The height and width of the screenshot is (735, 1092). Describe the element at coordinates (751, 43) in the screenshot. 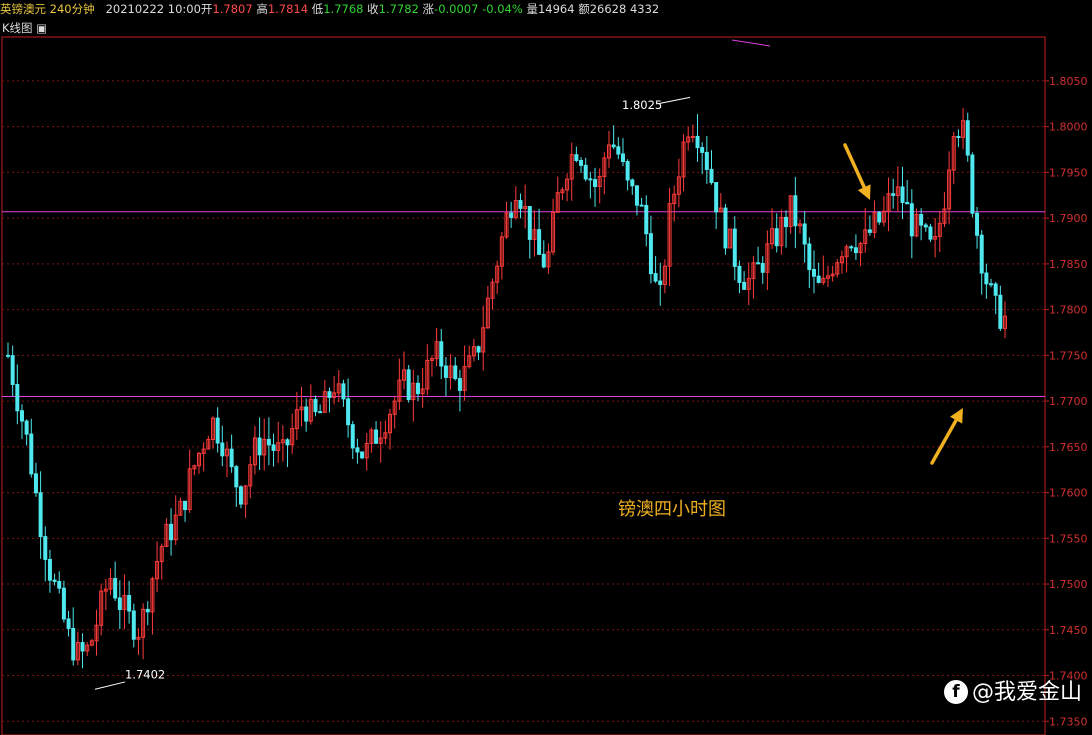

I see `drawn-trendline` at that location.